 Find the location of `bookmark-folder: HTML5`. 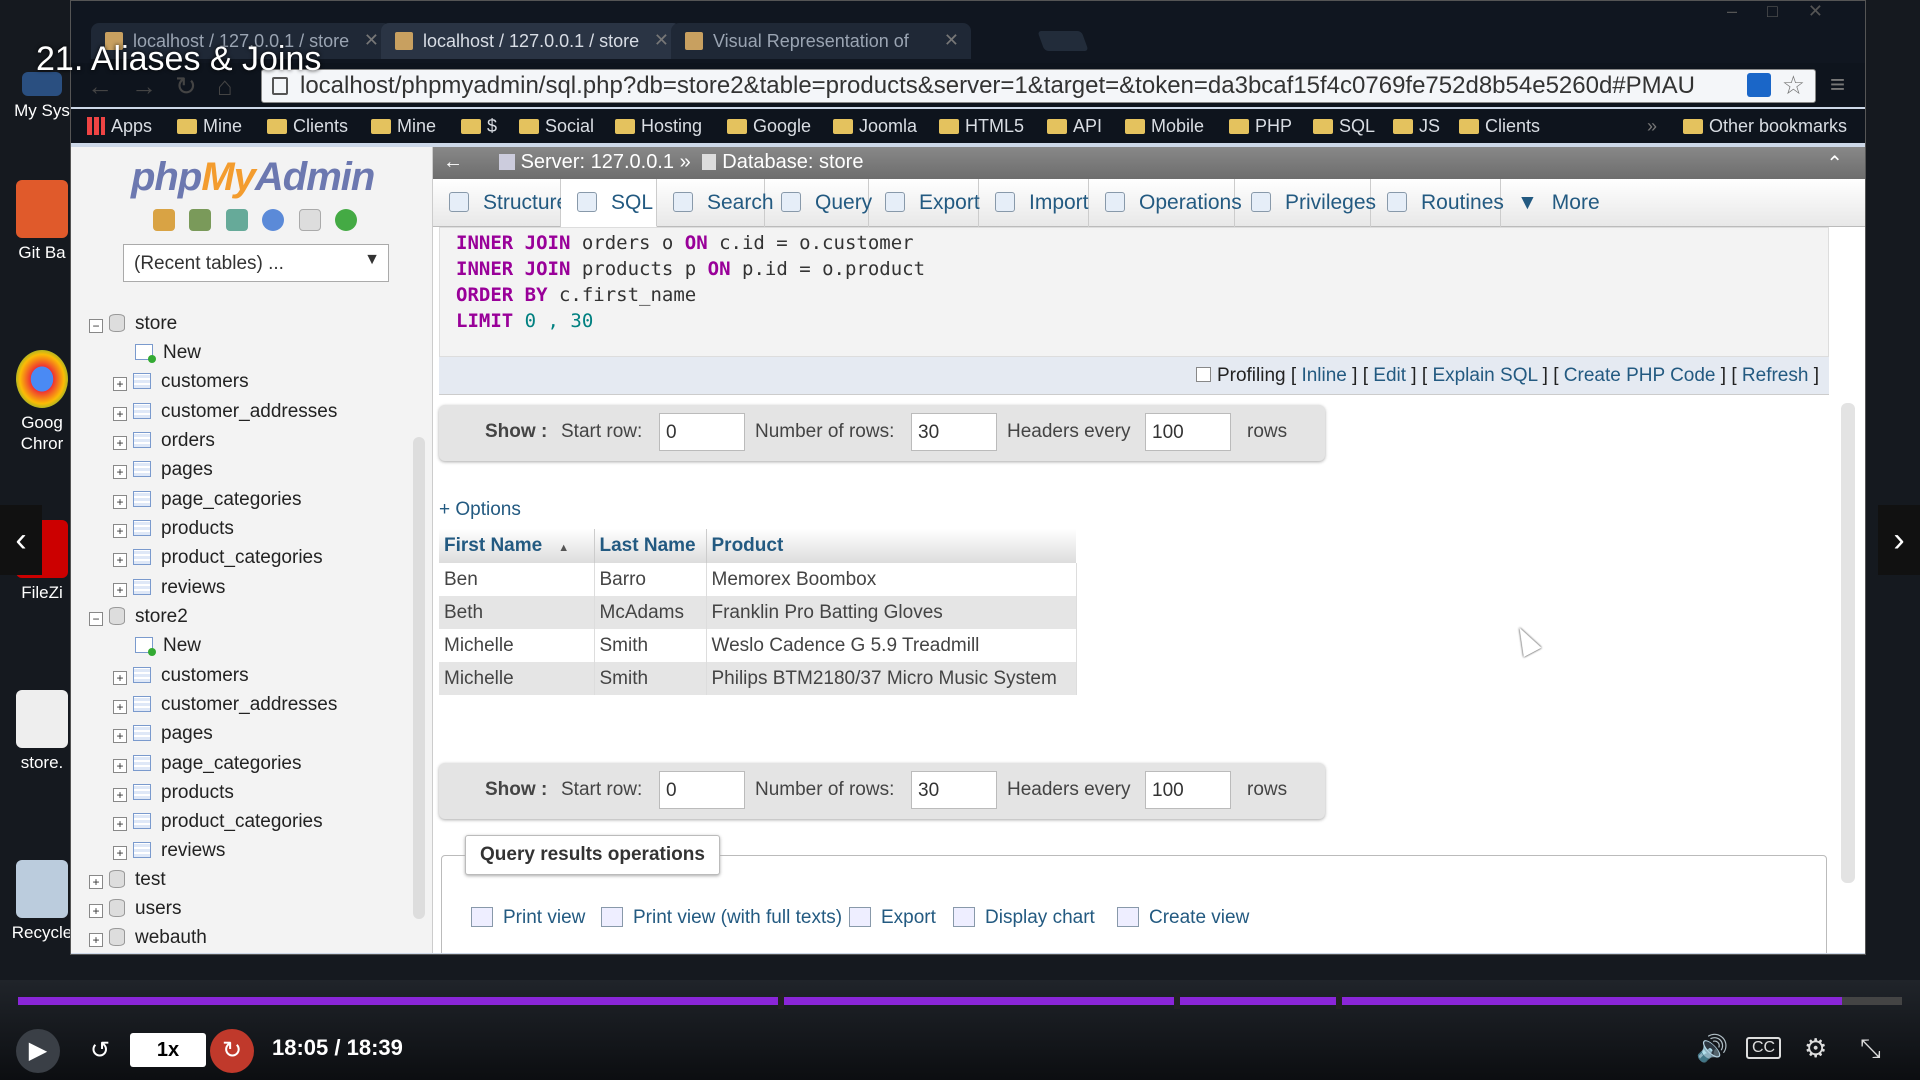

bookmark-folder: HTML5 is located at coordinates (981, 126).